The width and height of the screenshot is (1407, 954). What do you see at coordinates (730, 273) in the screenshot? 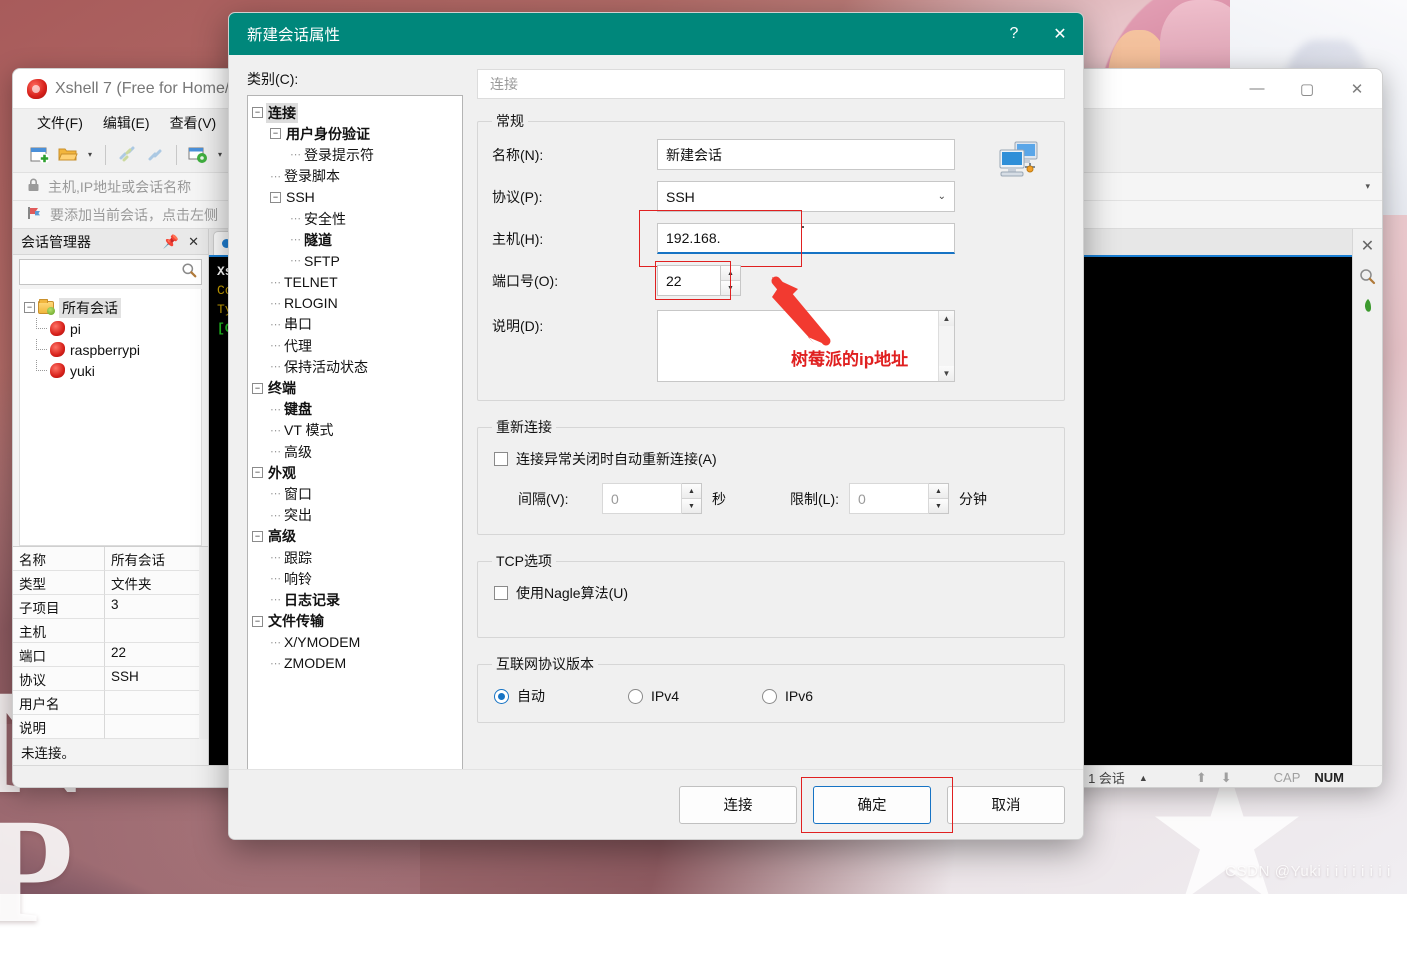
I see `port-increment-icon: ▲` at bounding box center [730, 273].